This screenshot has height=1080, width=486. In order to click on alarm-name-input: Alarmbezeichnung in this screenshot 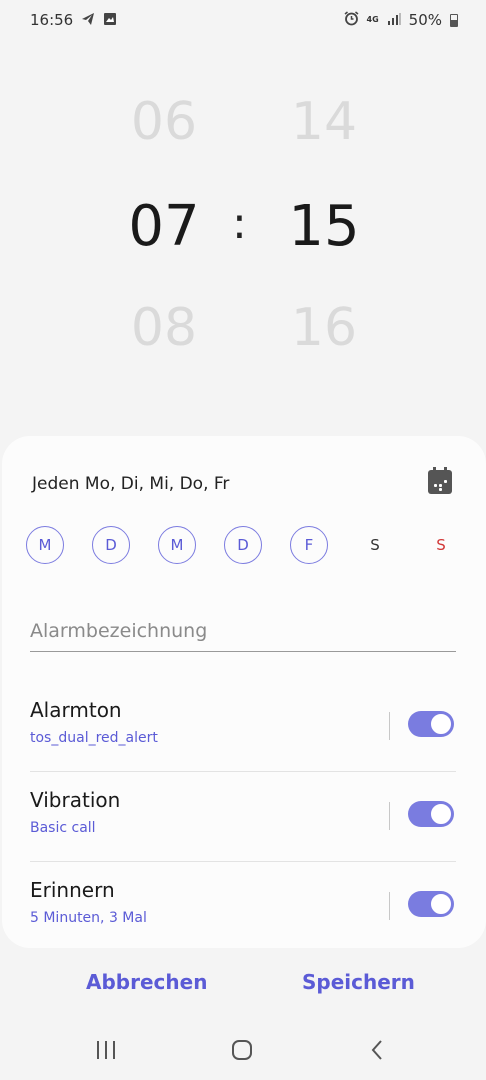, I will do `click(243, 635)`.